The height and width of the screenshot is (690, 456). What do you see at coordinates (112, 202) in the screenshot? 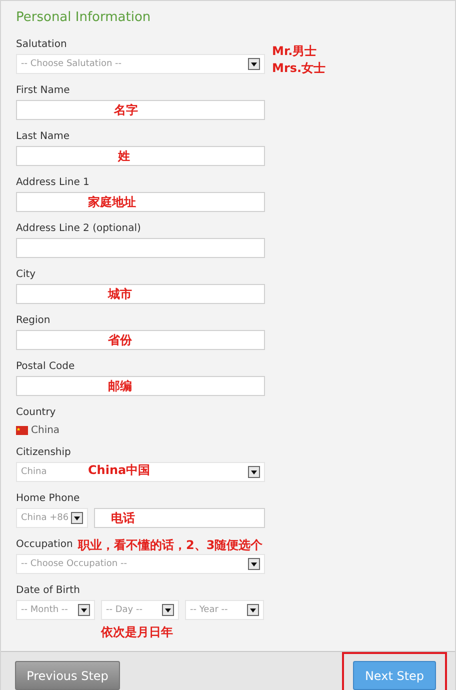
I see `annotation: 家庭地址` at bounding box center [112, 202].